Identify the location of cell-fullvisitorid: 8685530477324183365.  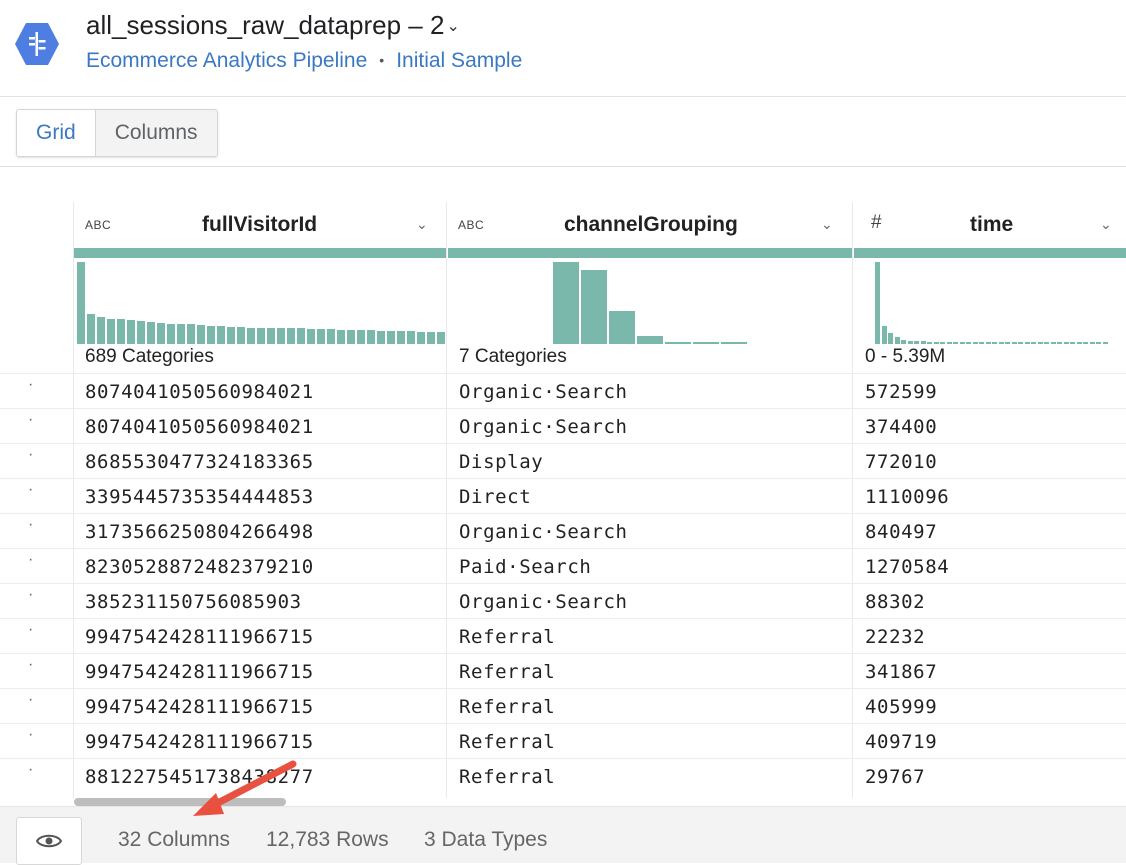
(199, 462).